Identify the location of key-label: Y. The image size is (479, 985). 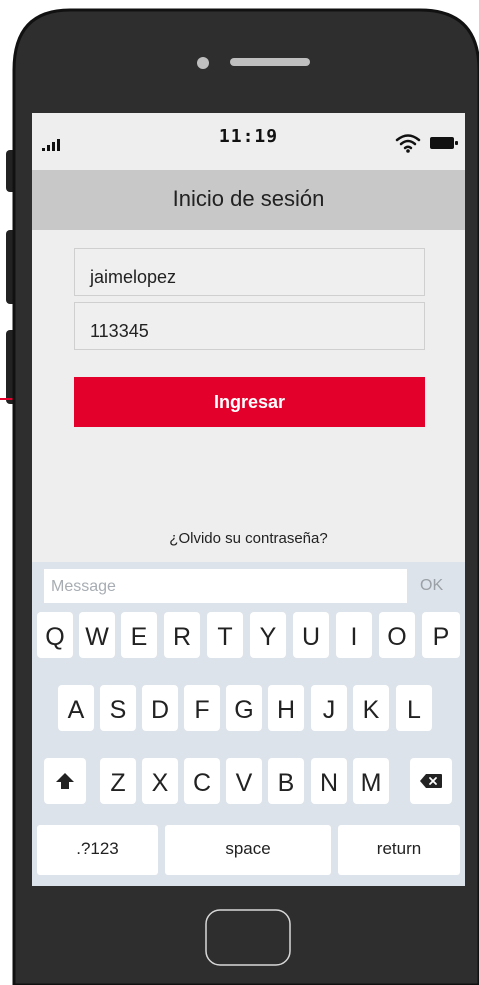
(268, 637).